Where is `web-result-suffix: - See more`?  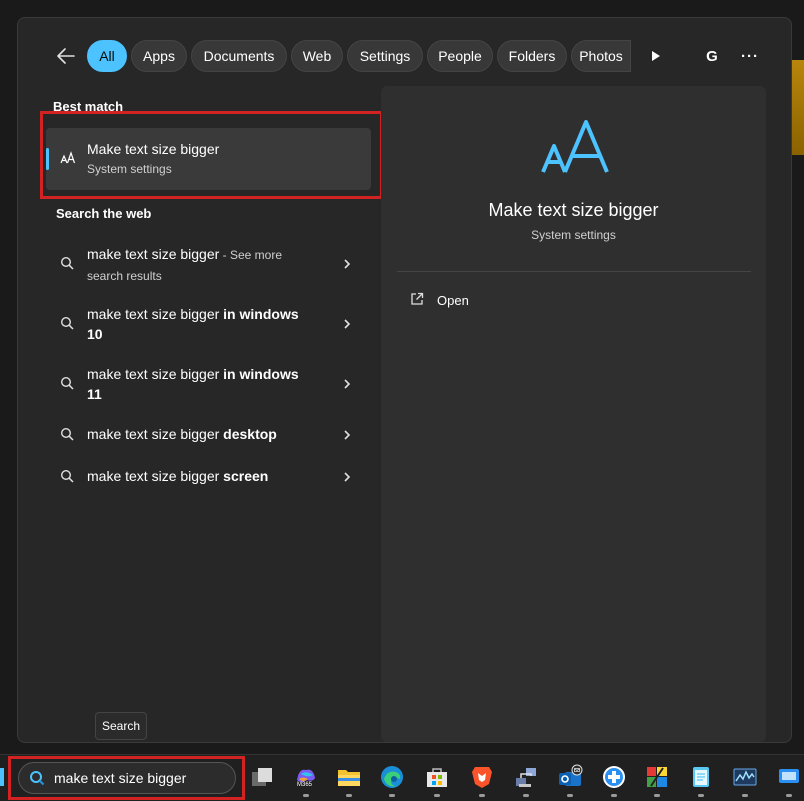
web-result-suffix: - See more is located at coordinates (250, 255).